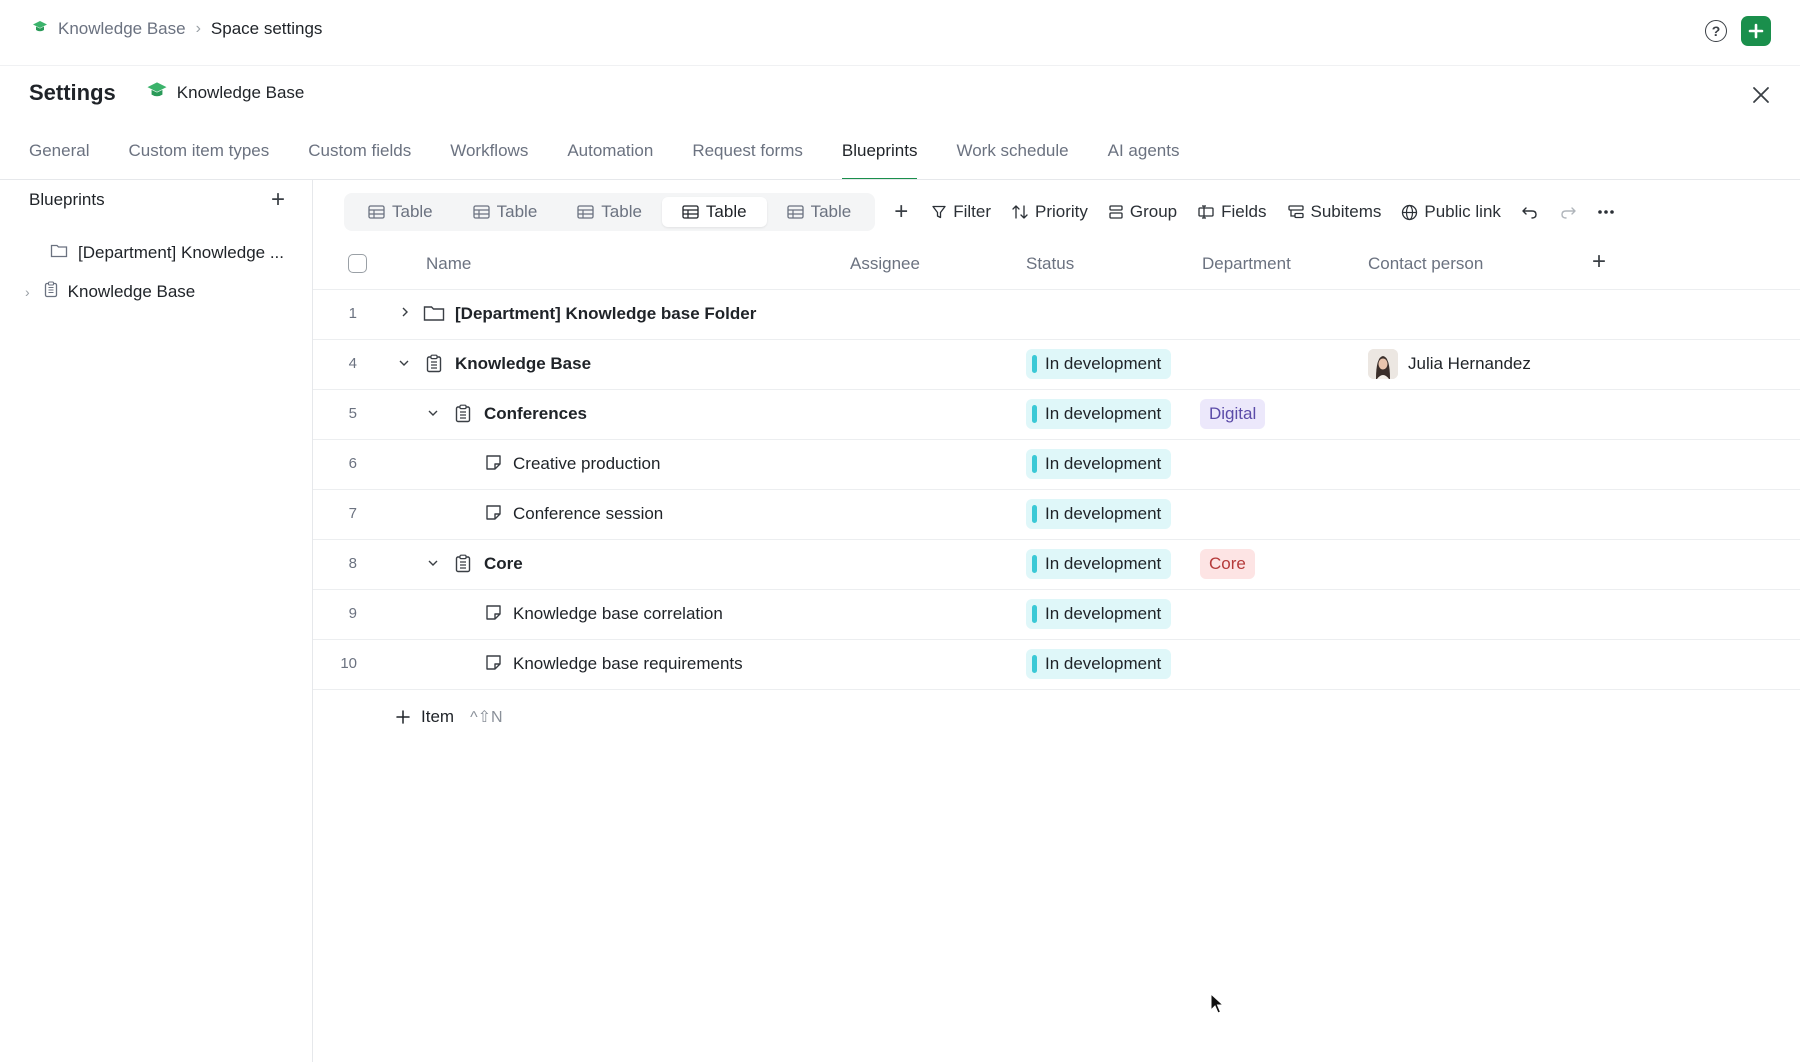 The height and width of the screenshot is (1062, 1800). Describe the element at coordinates (357, 263) in the screenshot. I see `select-all-checkbox` at that location.